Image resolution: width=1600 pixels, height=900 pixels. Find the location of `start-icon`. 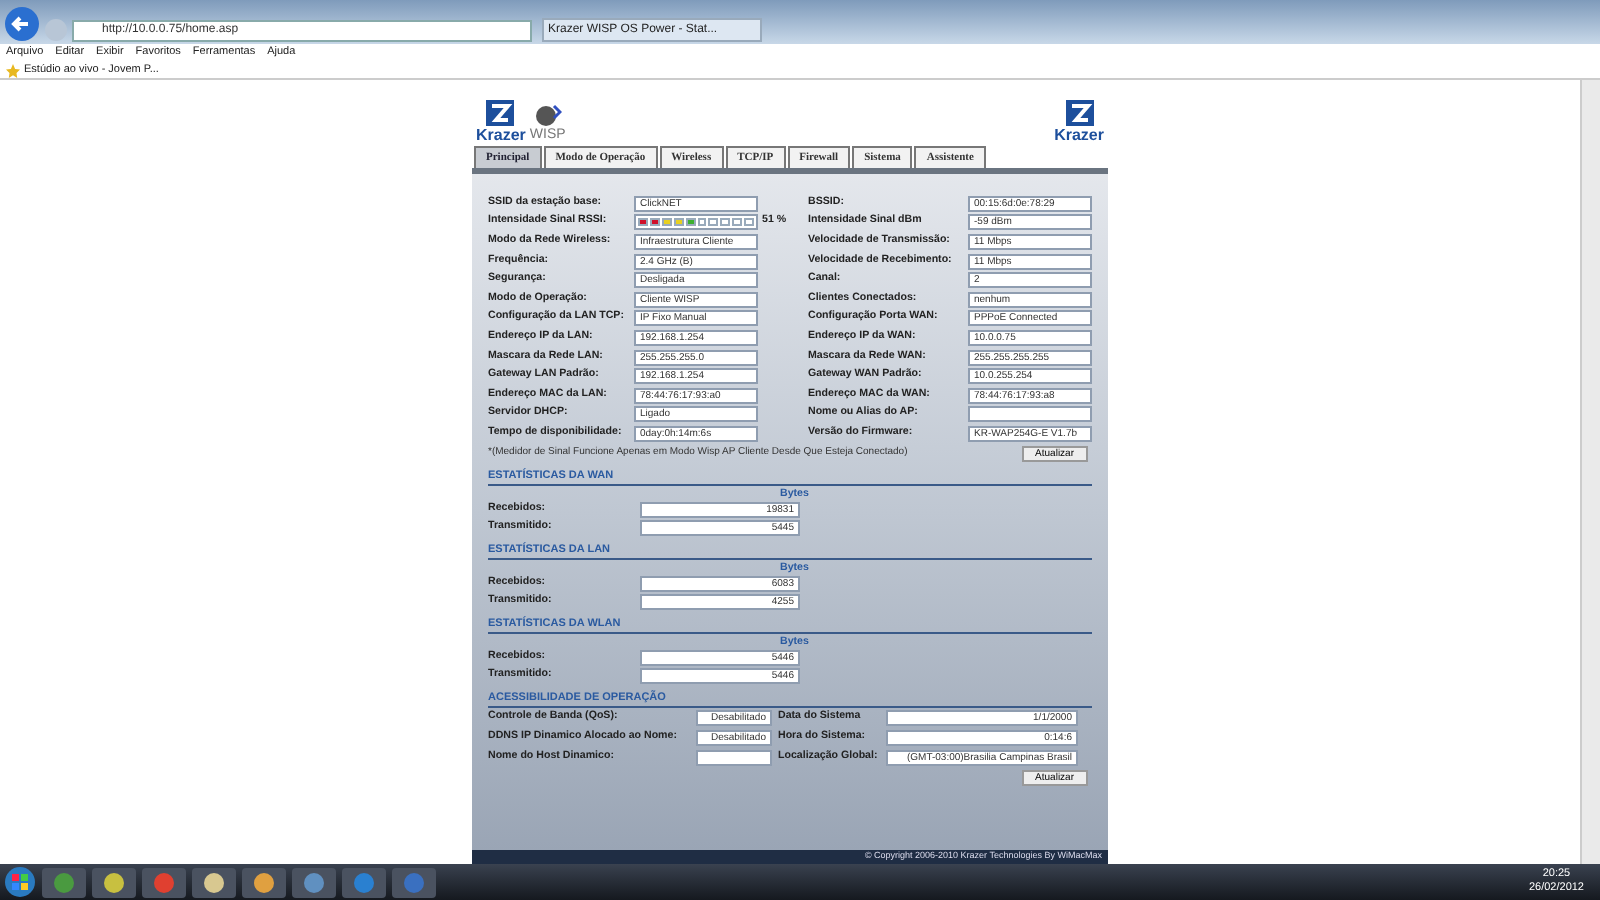

start-icon is located at coordinates (20, 882).